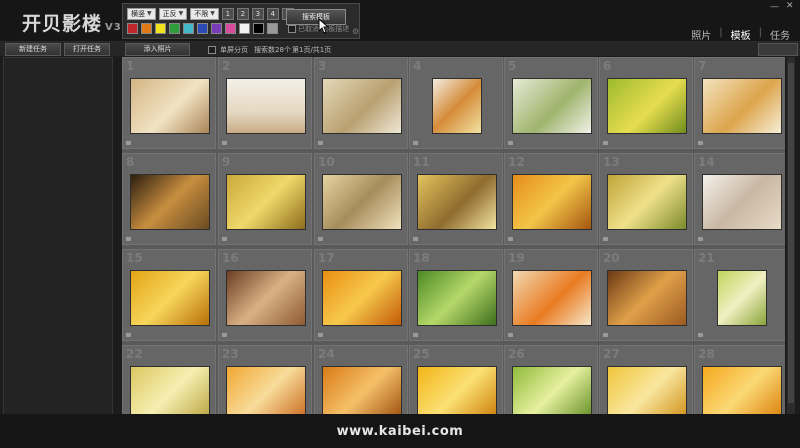 This screenshot has height=448, width=800. Describe the element at coordinates (316, 17) in the screenshot. I see `search-template-button: 搜索模板` at that location.